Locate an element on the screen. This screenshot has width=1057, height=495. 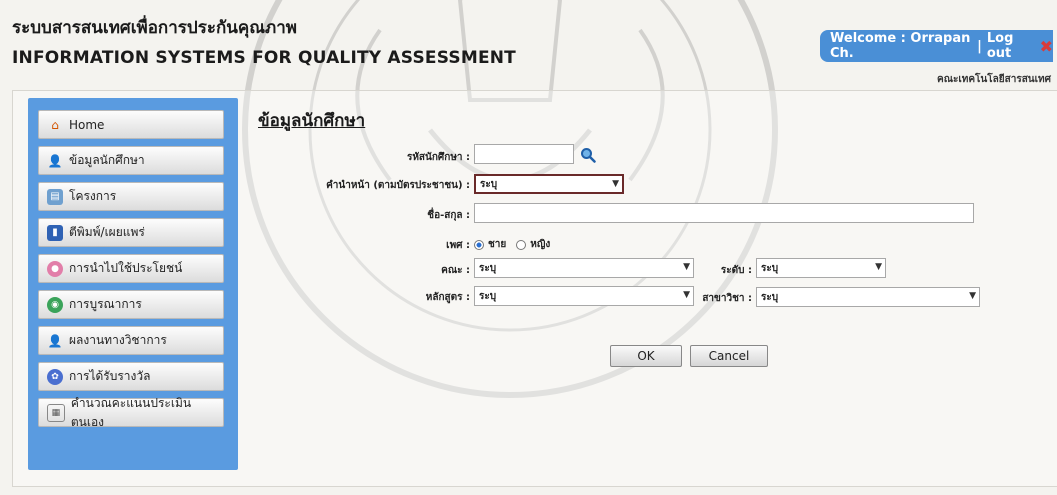
major-label: สาขาวิชา : is located at coordinates (727, 298).